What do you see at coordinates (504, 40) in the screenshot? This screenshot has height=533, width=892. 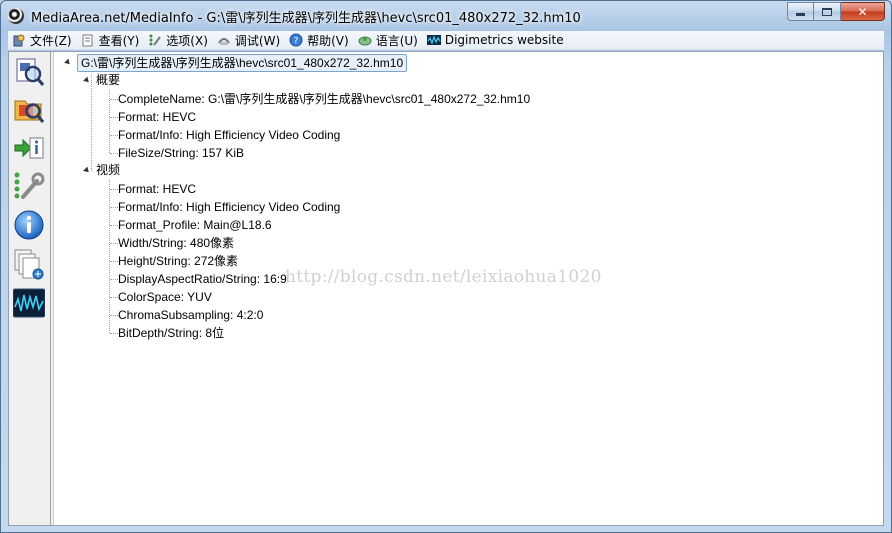 I see `menu-digimetrics-label: Digimetrics website` at bounding box center [504, 40].